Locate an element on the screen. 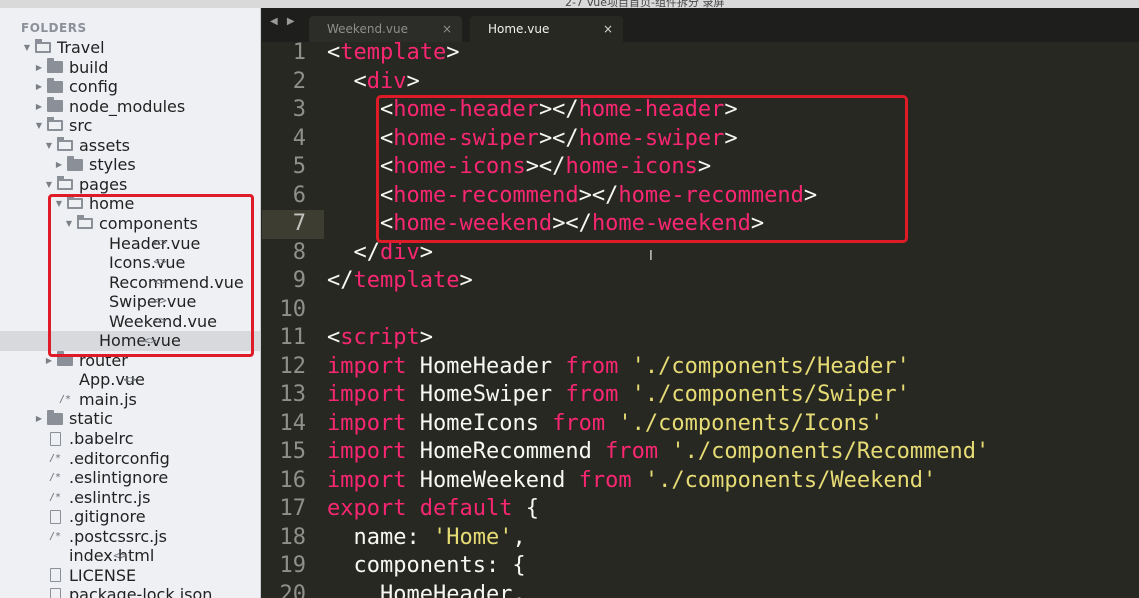 Image resolution: width=1139 pixels, height=598 pixels. tab-nav-arrows-icon: ◀ ▶ is located at coordinates (284, 21).